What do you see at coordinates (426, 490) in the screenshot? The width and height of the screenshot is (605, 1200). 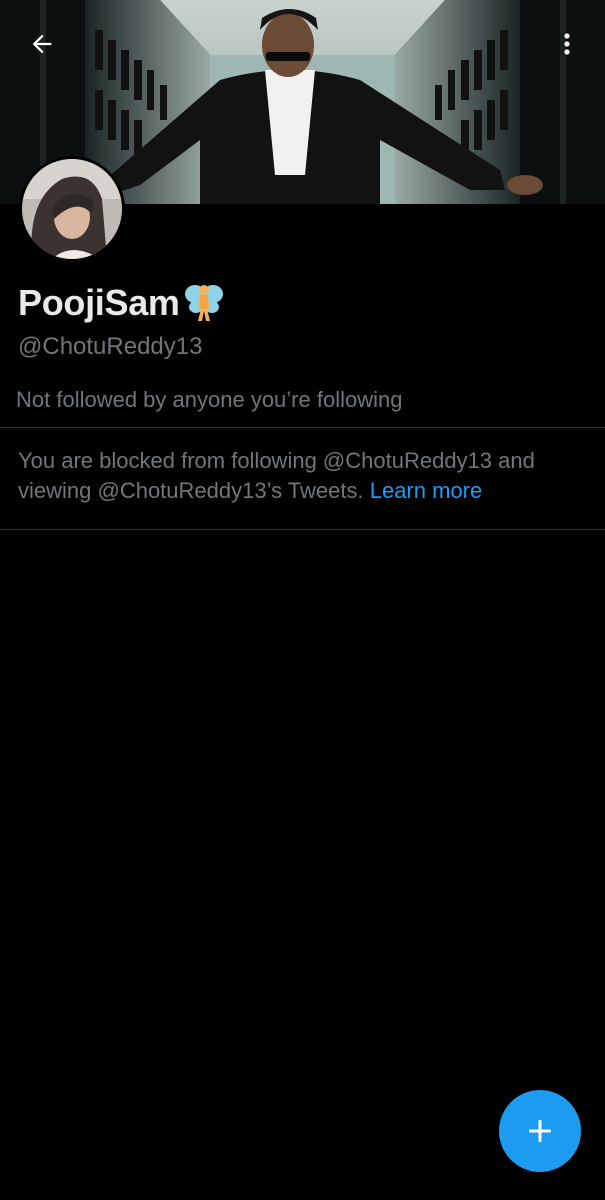 I see `learn-more-link: Learn more` at bounding box center [426, 490].